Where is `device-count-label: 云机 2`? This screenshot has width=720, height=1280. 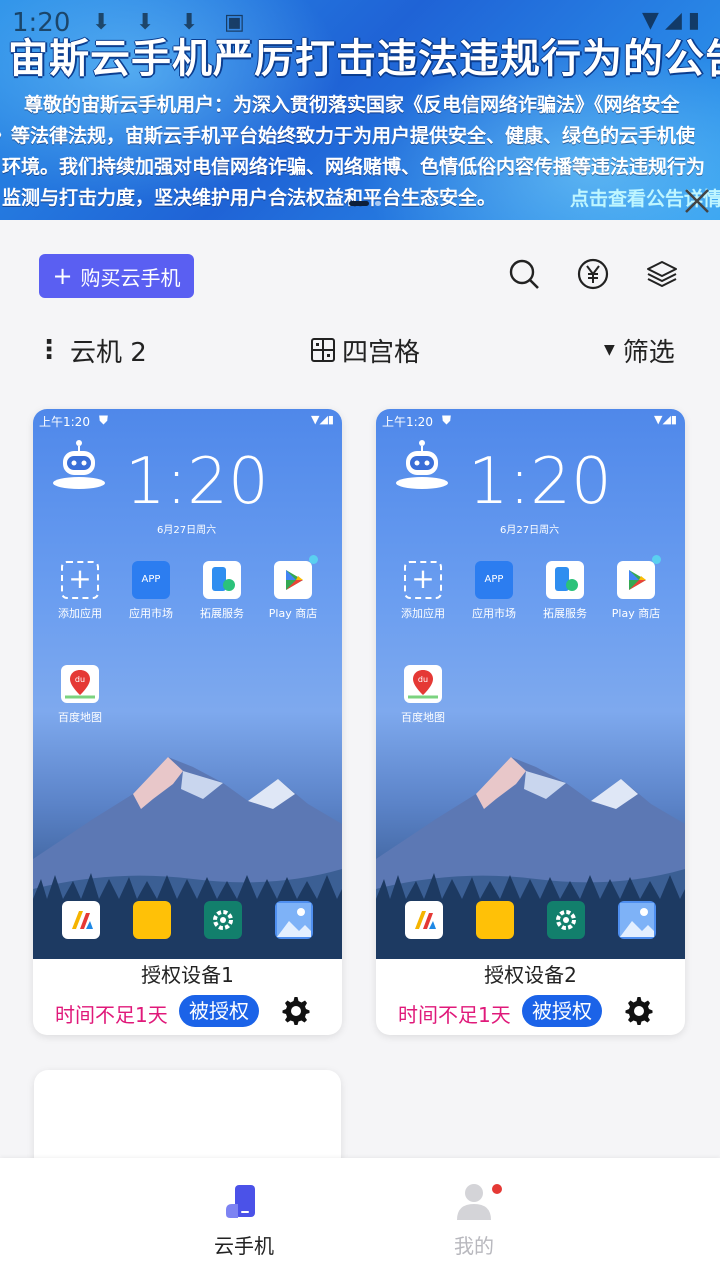
device-count-label: 云机 2 is located at coordinates (108, 352).